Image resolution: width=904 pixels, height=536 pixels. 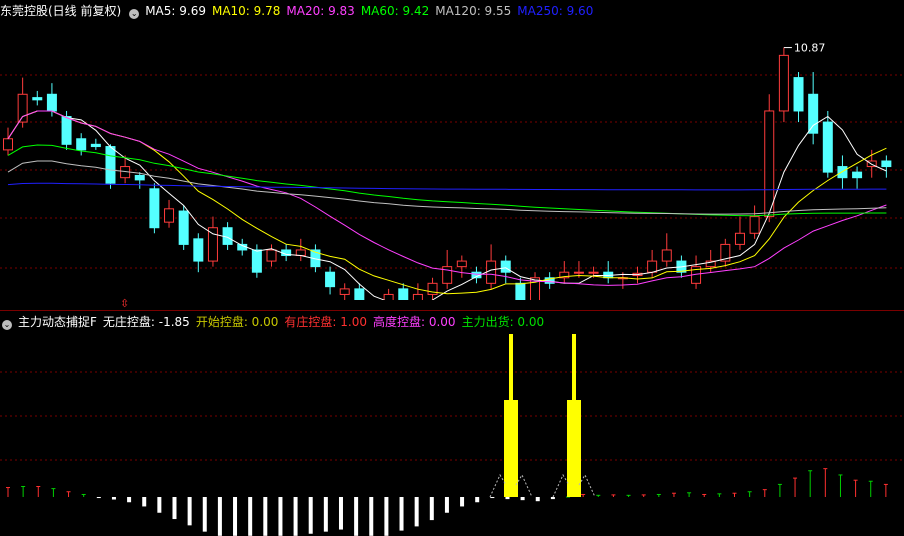 What do you see at coordinates (125, 303) in the screenshot?
I see `pane-marker-icon: ⇳` at bounding box center [125, 303].